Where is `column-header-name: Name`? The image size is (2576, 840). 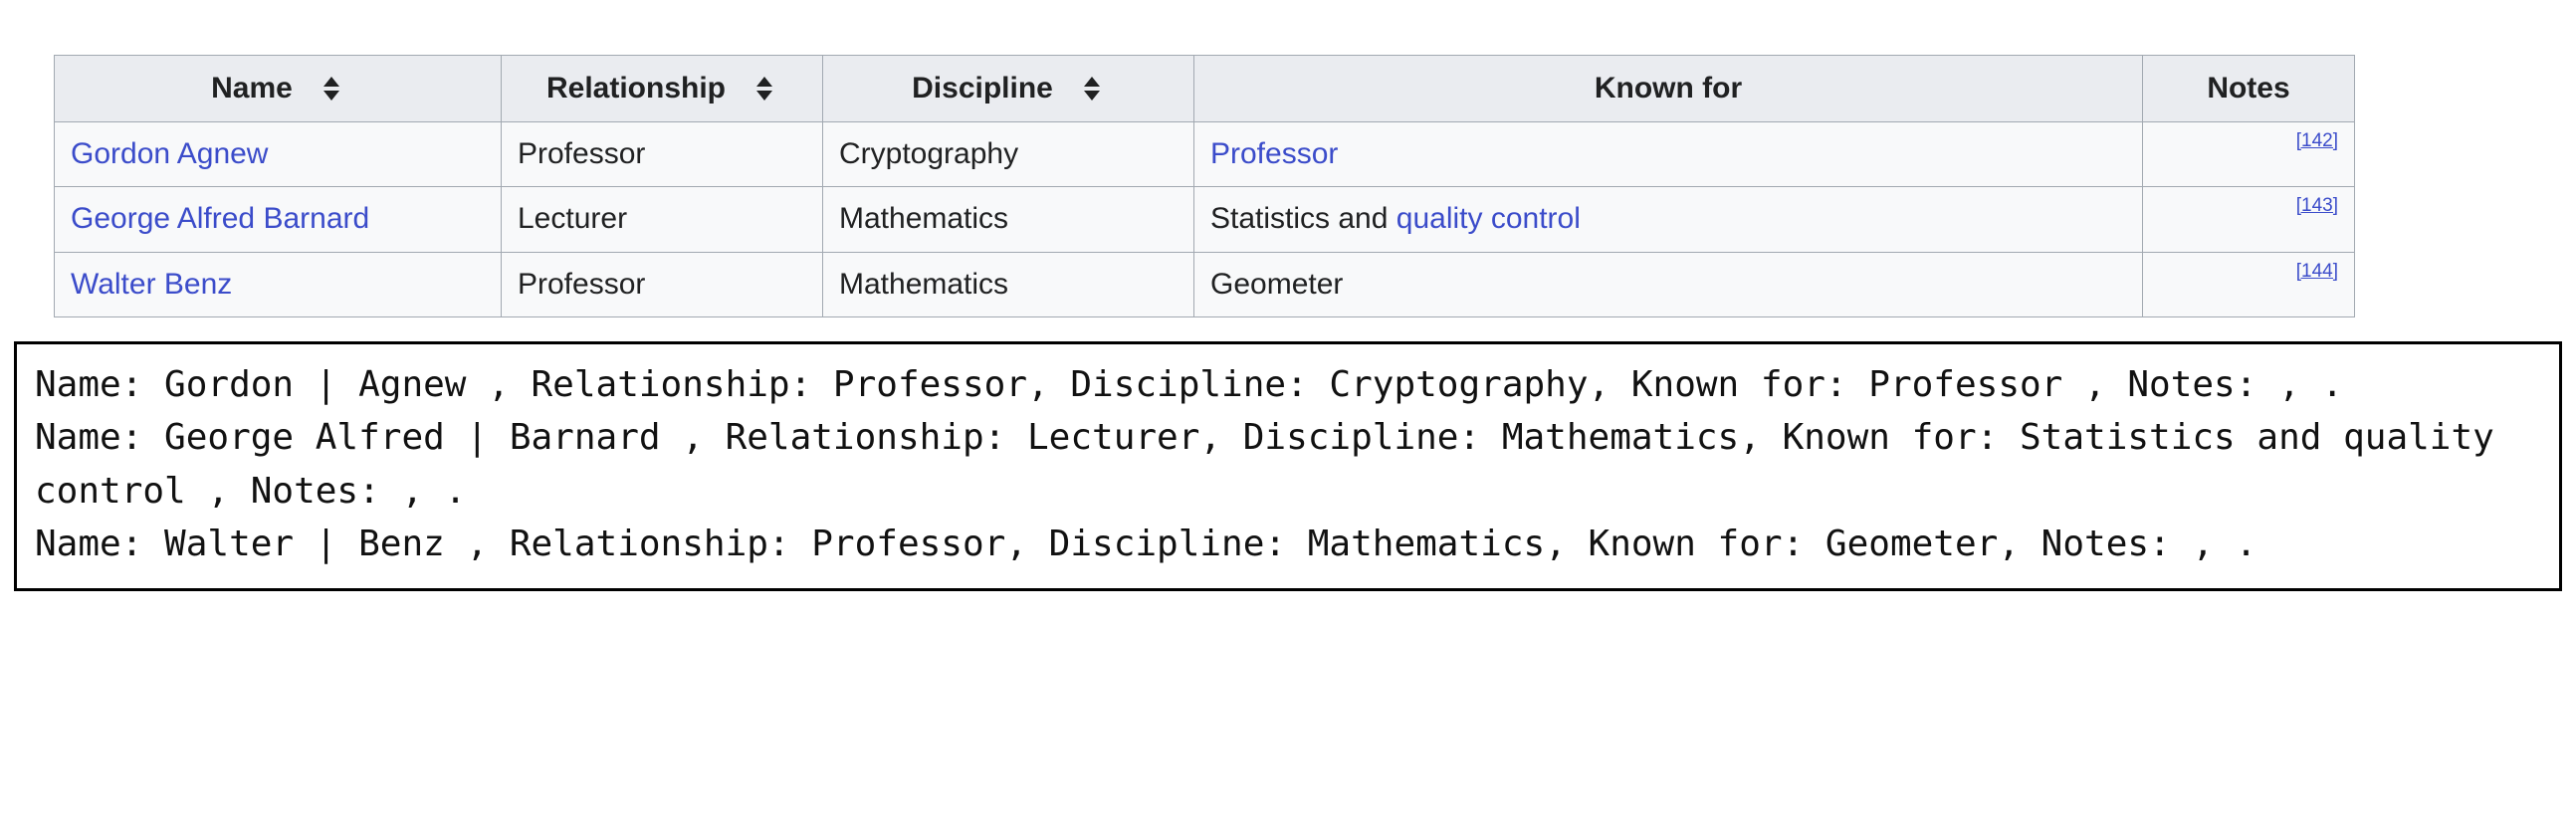
column-header-name: Name is located at coordinates (278, 88).